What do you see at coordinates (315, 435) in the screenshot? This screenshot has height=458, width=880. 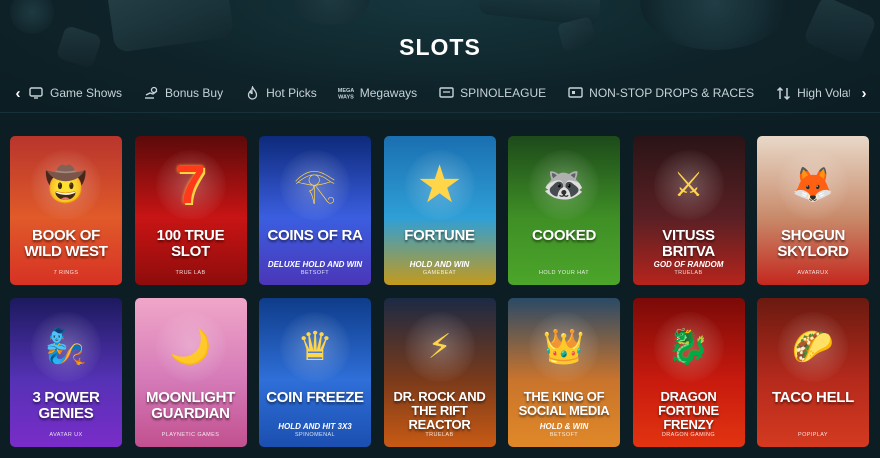 I see `game-provider: SPINOMENAL` at bounding box center [315, 435].